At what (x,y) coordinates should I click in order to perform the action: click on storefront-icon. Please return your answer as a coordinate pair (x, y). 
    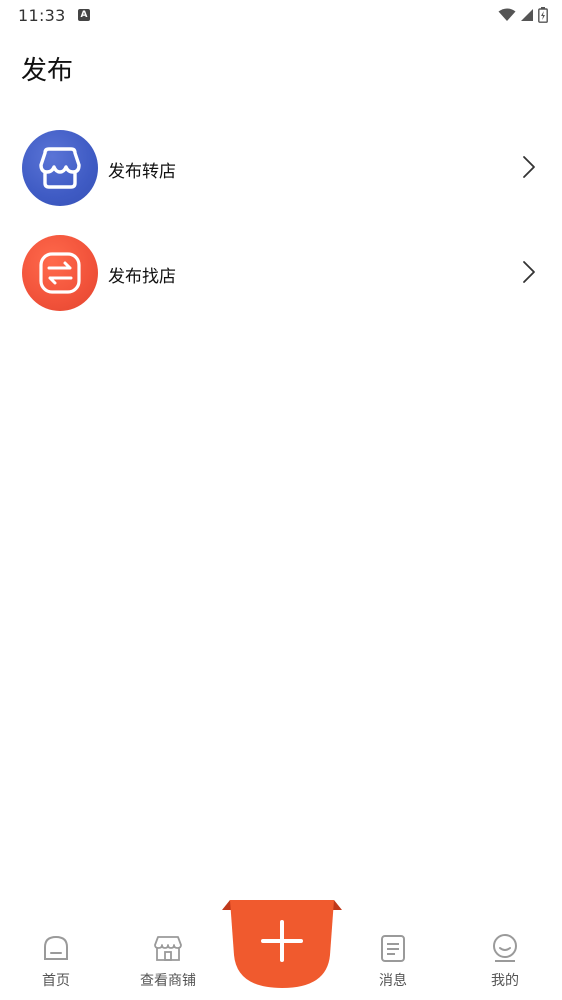
    Looking at the image, I should click on (60, 168).